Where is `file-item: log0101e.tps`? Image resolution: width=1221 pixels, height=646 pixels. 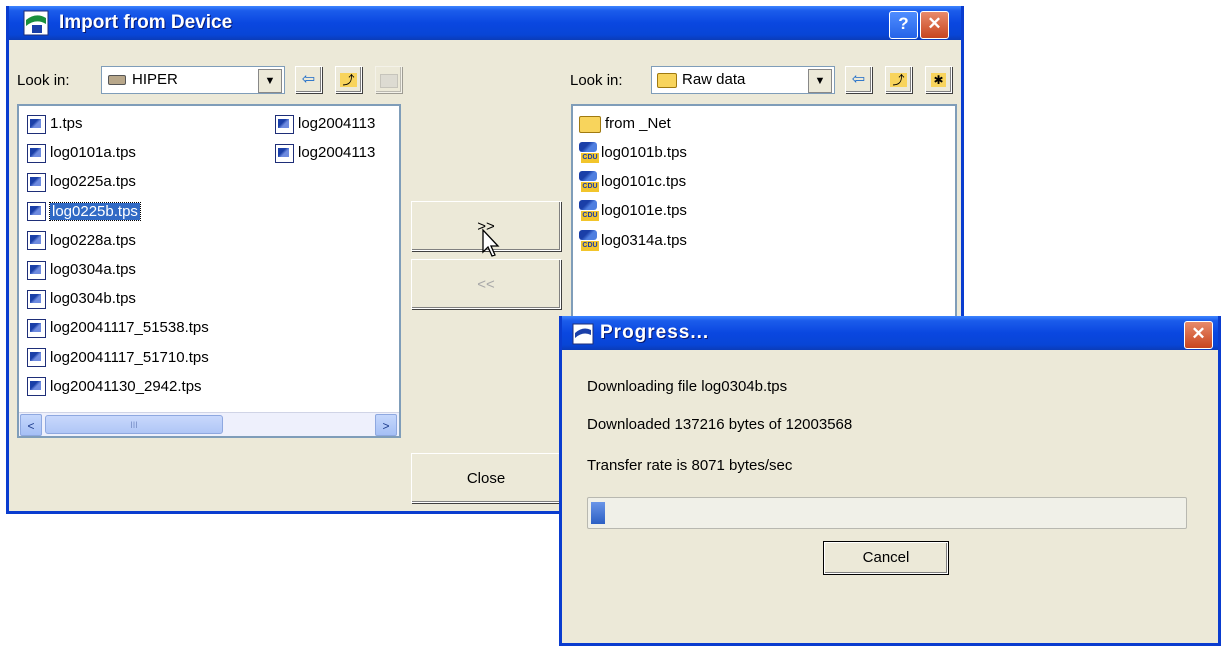
file-item: log0101e.tps is located at coordinates (633, 211).